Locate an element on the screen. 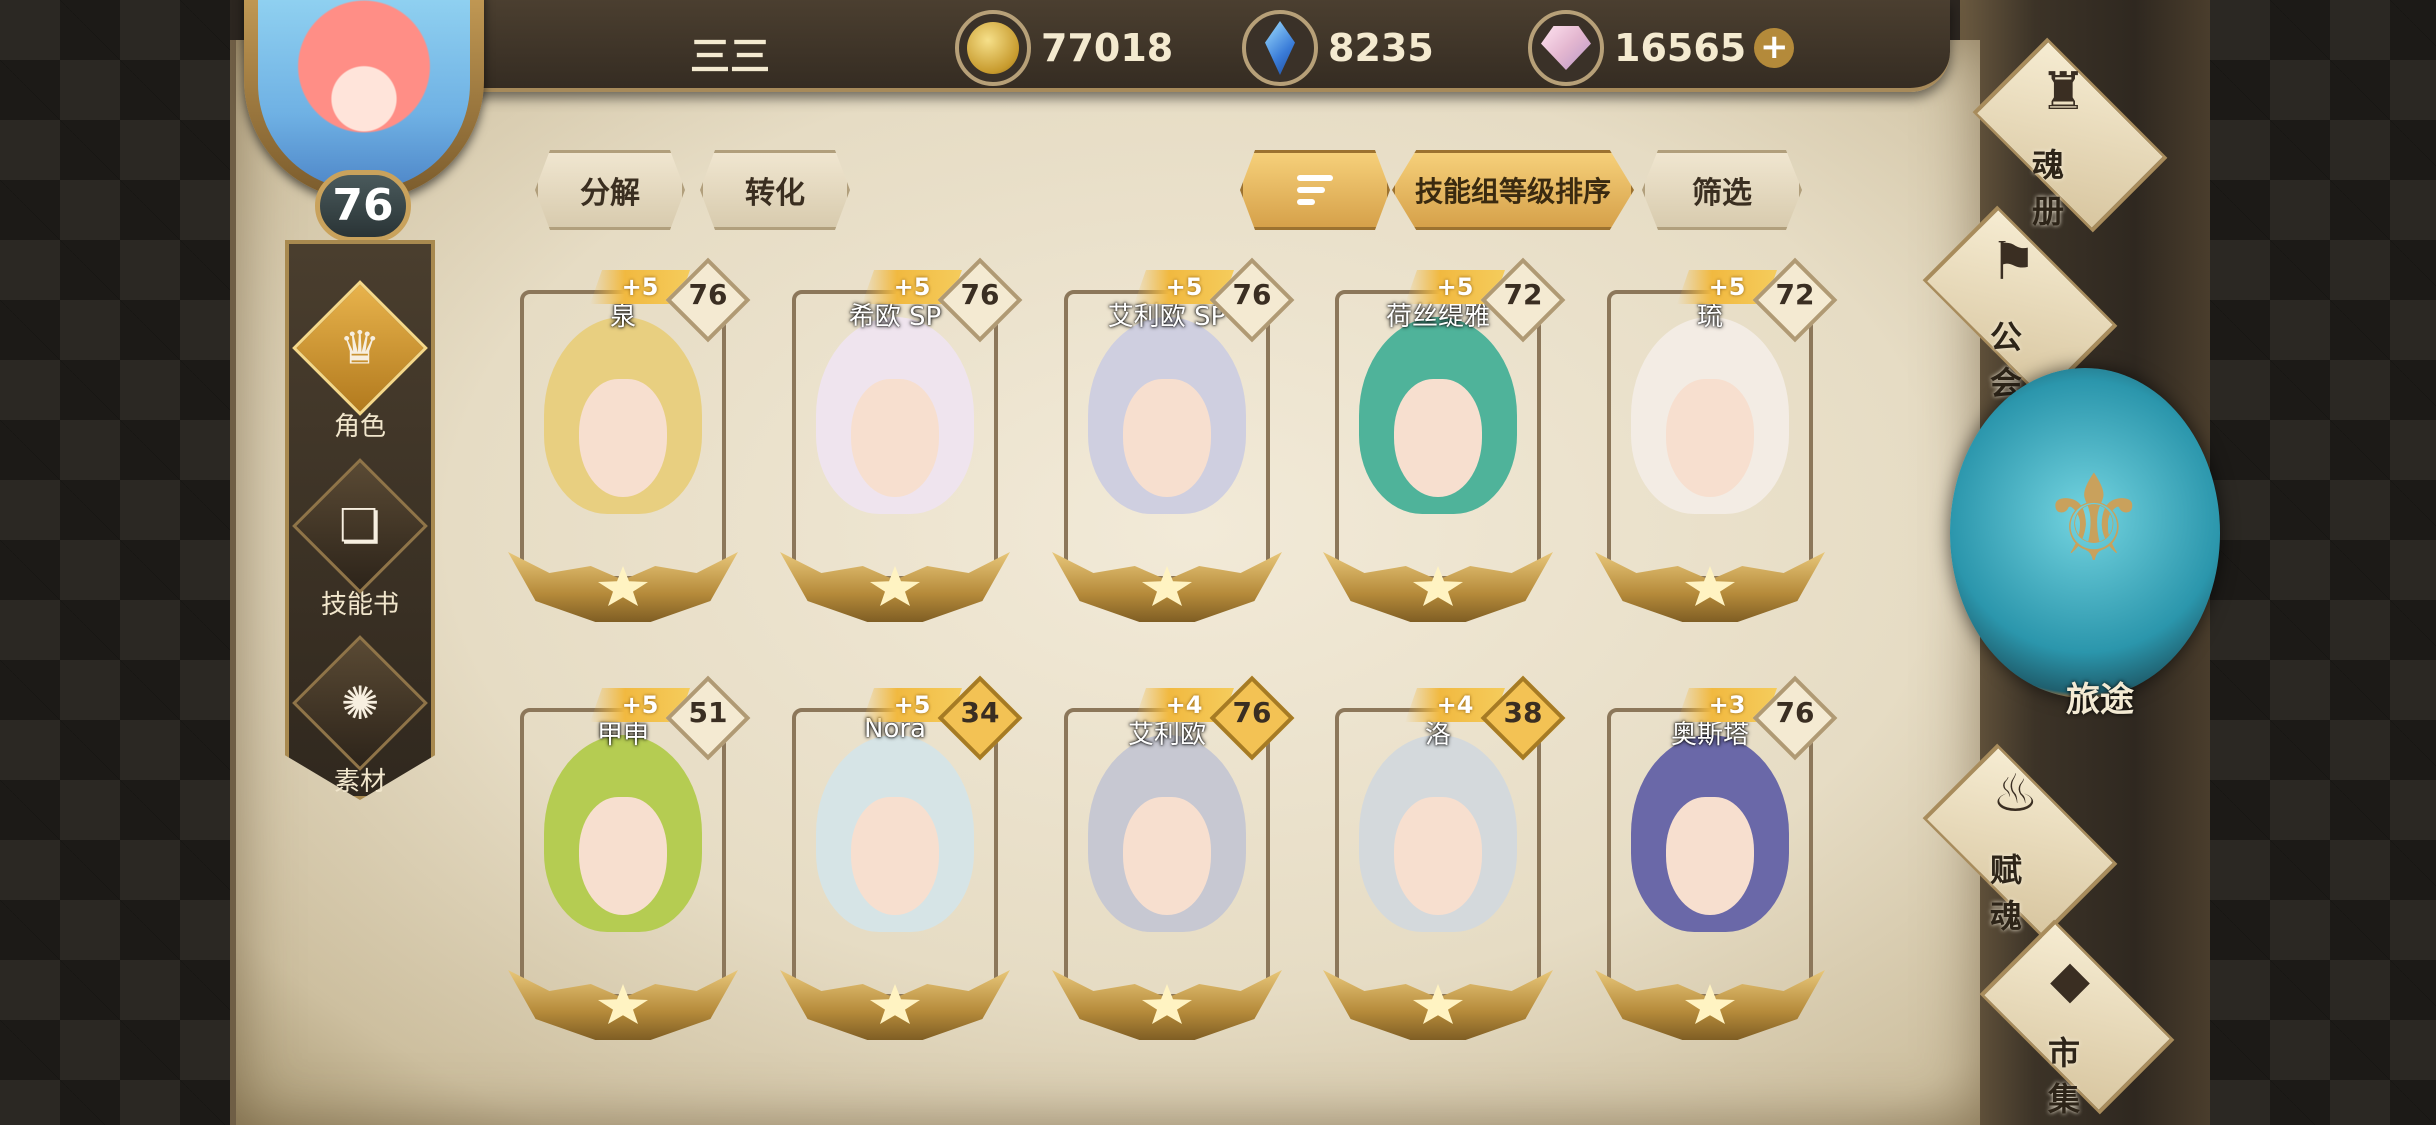 Image resolution: width=2436 pixels, height=1125 pixels. player-name: 三三 is located at coordinates (730, 57).